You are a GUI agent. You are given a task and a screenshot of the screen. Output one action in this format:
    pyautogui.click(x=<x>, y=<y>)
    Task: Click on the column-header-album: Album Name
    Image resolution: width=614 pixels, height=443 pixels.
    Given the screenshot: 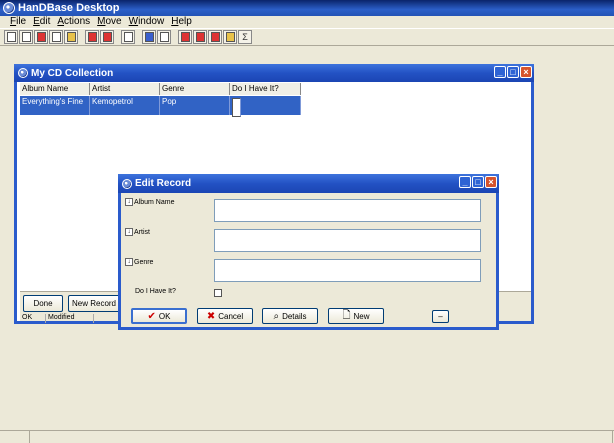 What is the action you would take?
    pyautogui.click(x=55, y=89)
    